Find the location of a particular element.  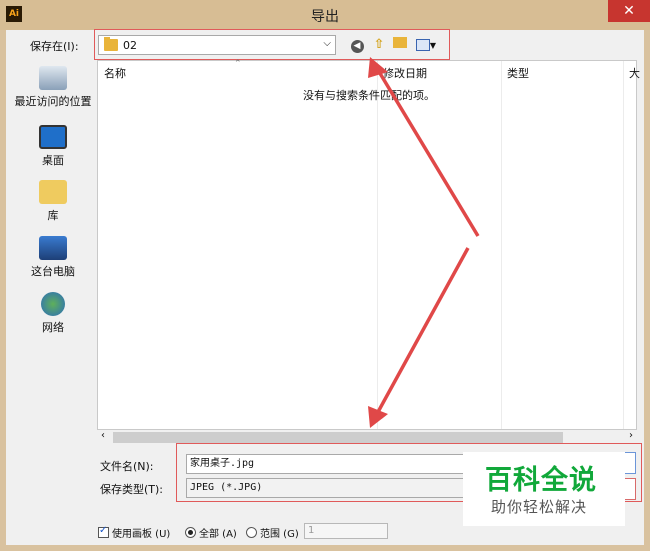

annotation-arrows is located at coordinates (424, 242).